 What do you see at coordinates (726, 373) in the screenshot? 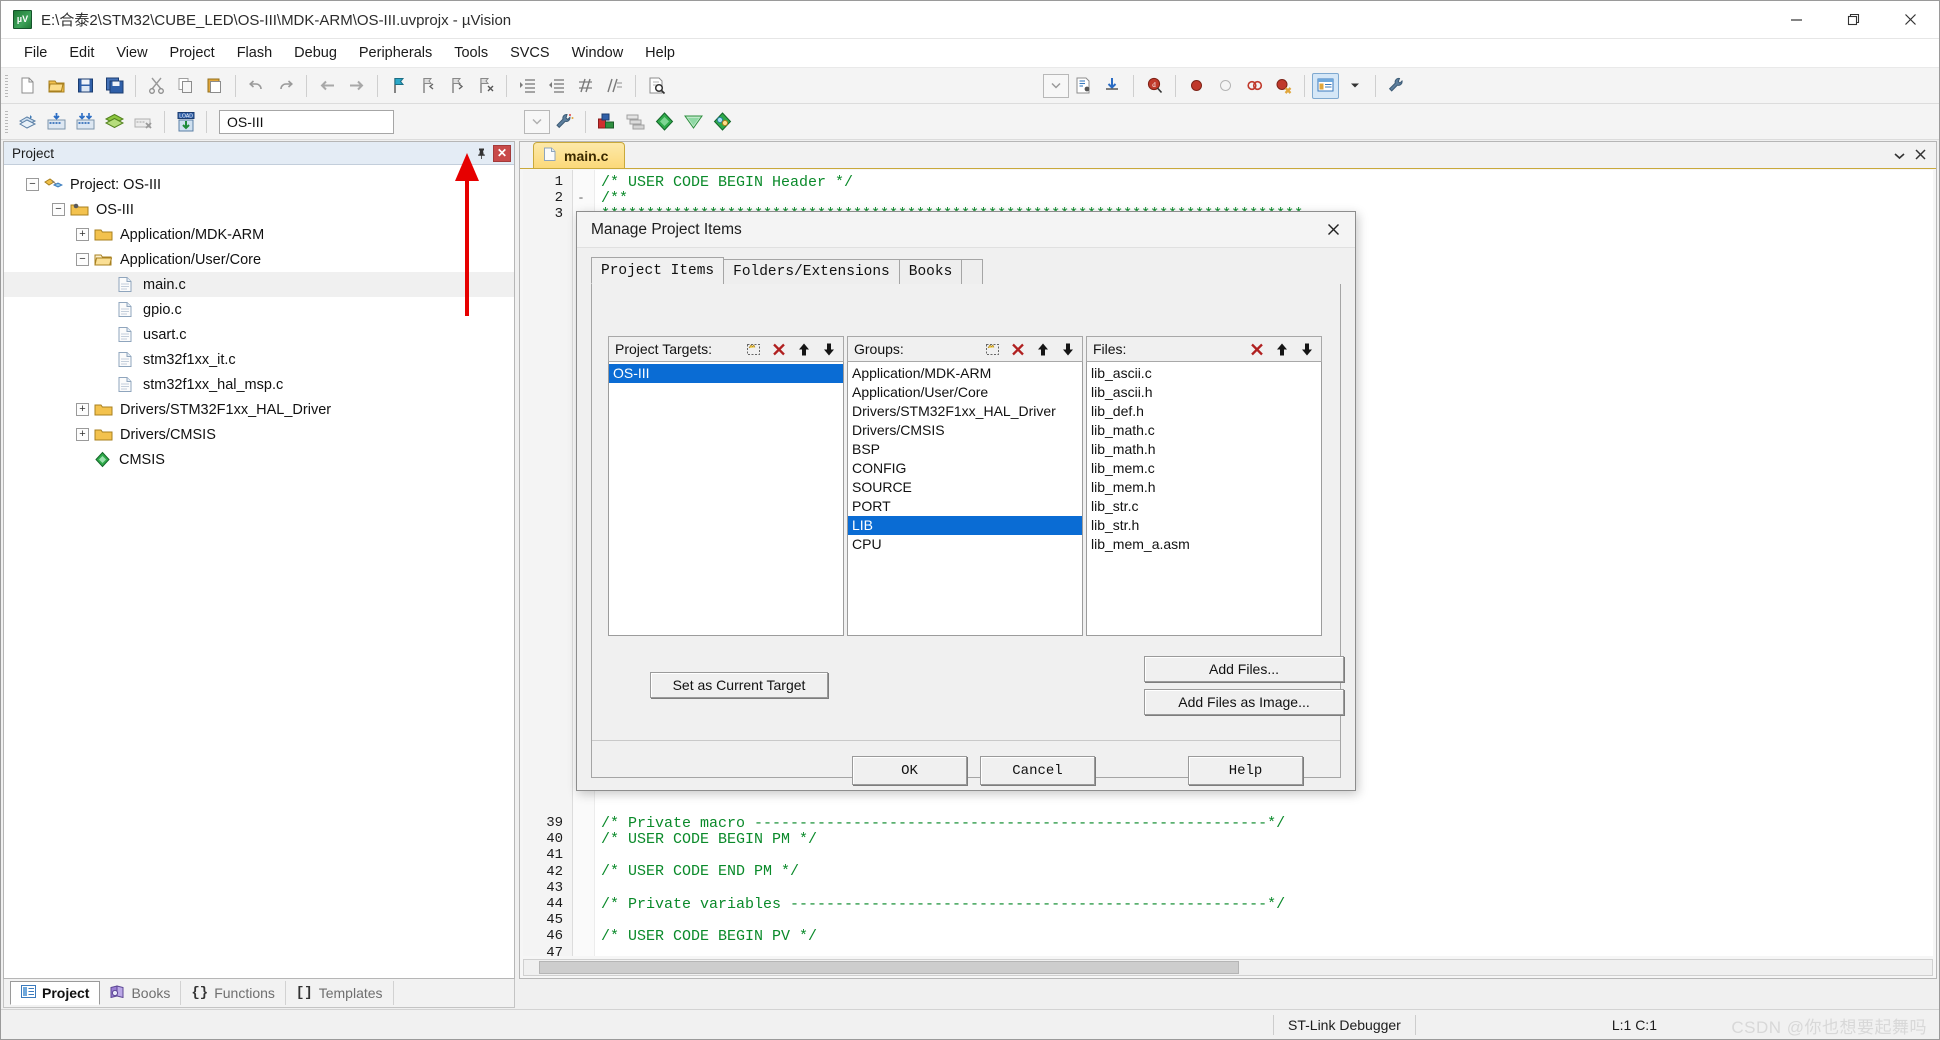
I see `list-item: OS-III` at bounding box center [726, 373].